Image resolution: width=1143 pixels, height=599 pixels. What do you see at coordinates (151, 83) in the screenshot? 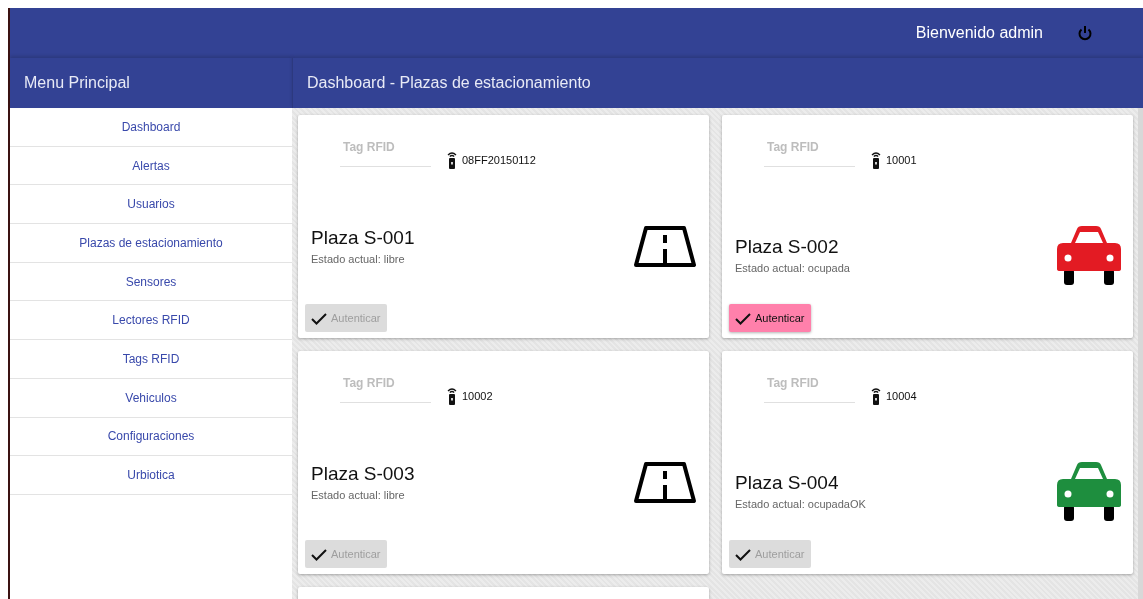
I see `sidebar-header: Menu Principal` at bounding box center [151, 83].